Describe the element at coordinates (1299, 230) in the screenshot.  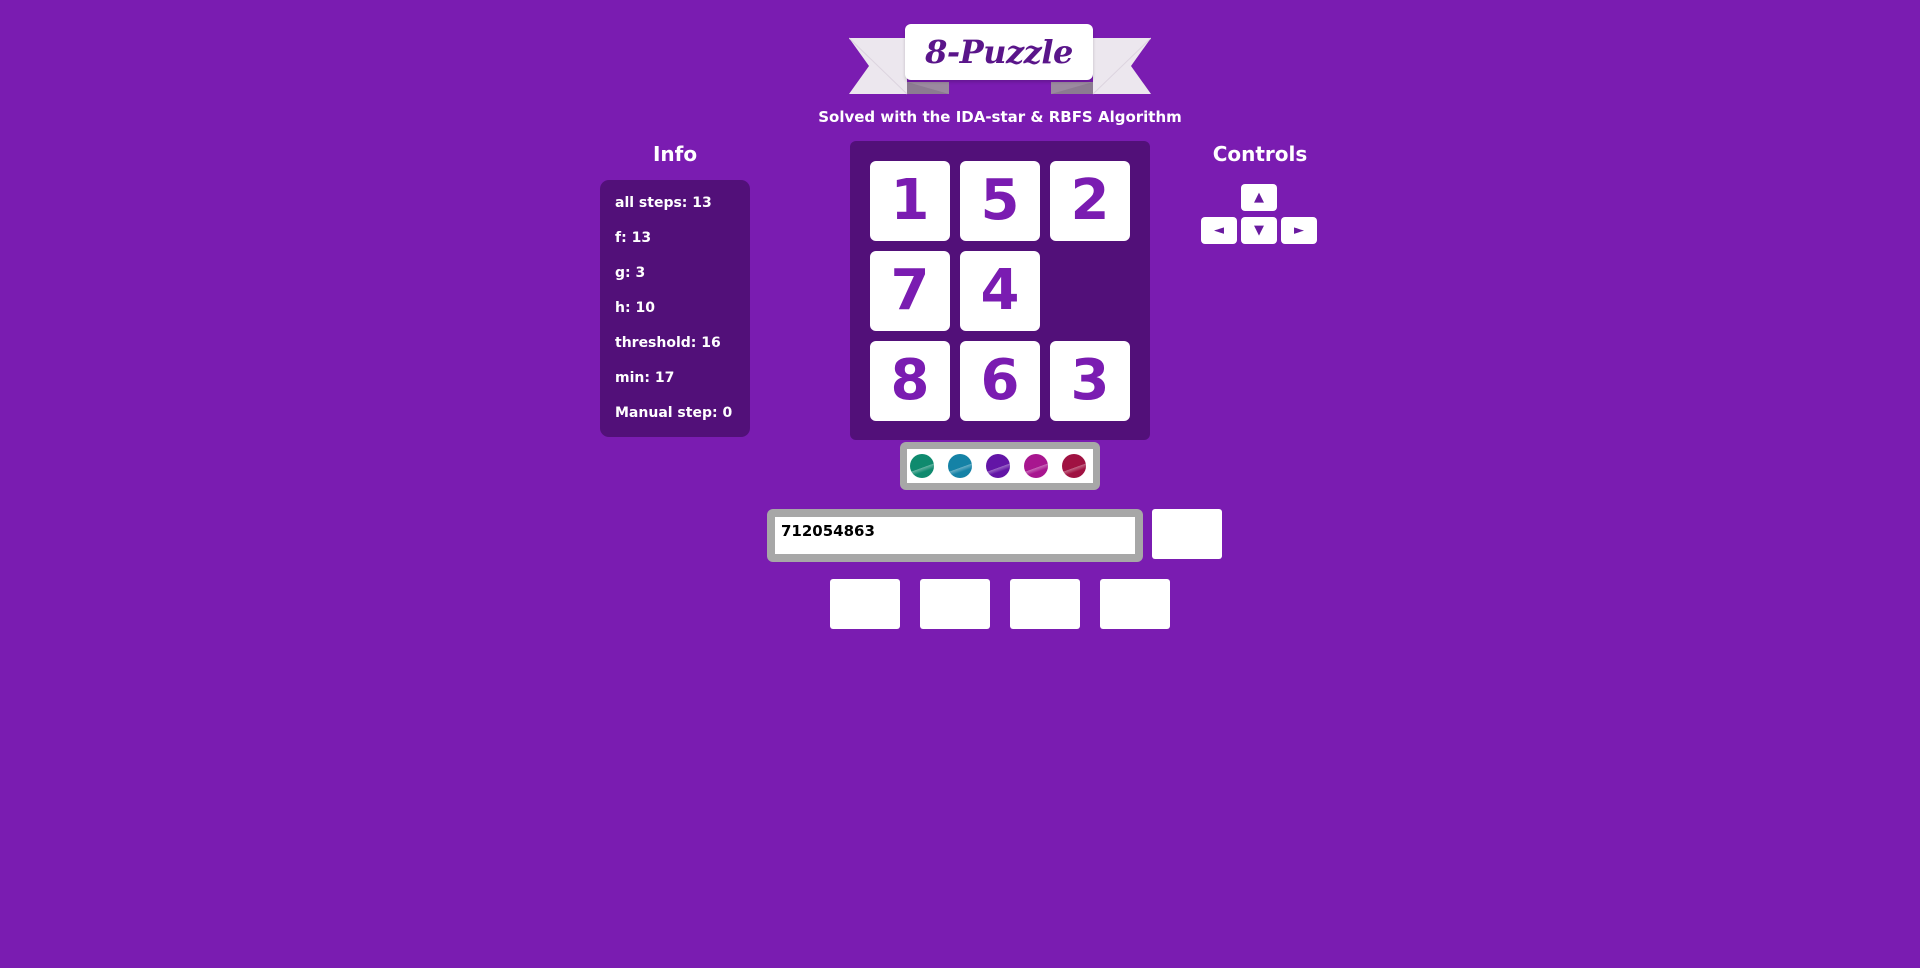
I see `move-right-button: ►` at that location.